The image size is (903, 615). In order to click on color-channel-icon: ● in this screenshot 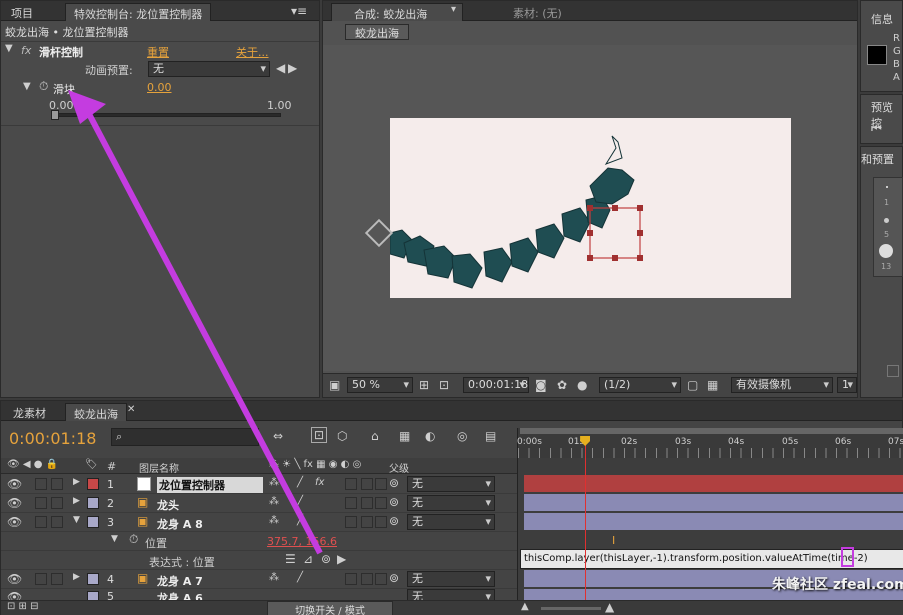, I will do `click(582, 385)`.